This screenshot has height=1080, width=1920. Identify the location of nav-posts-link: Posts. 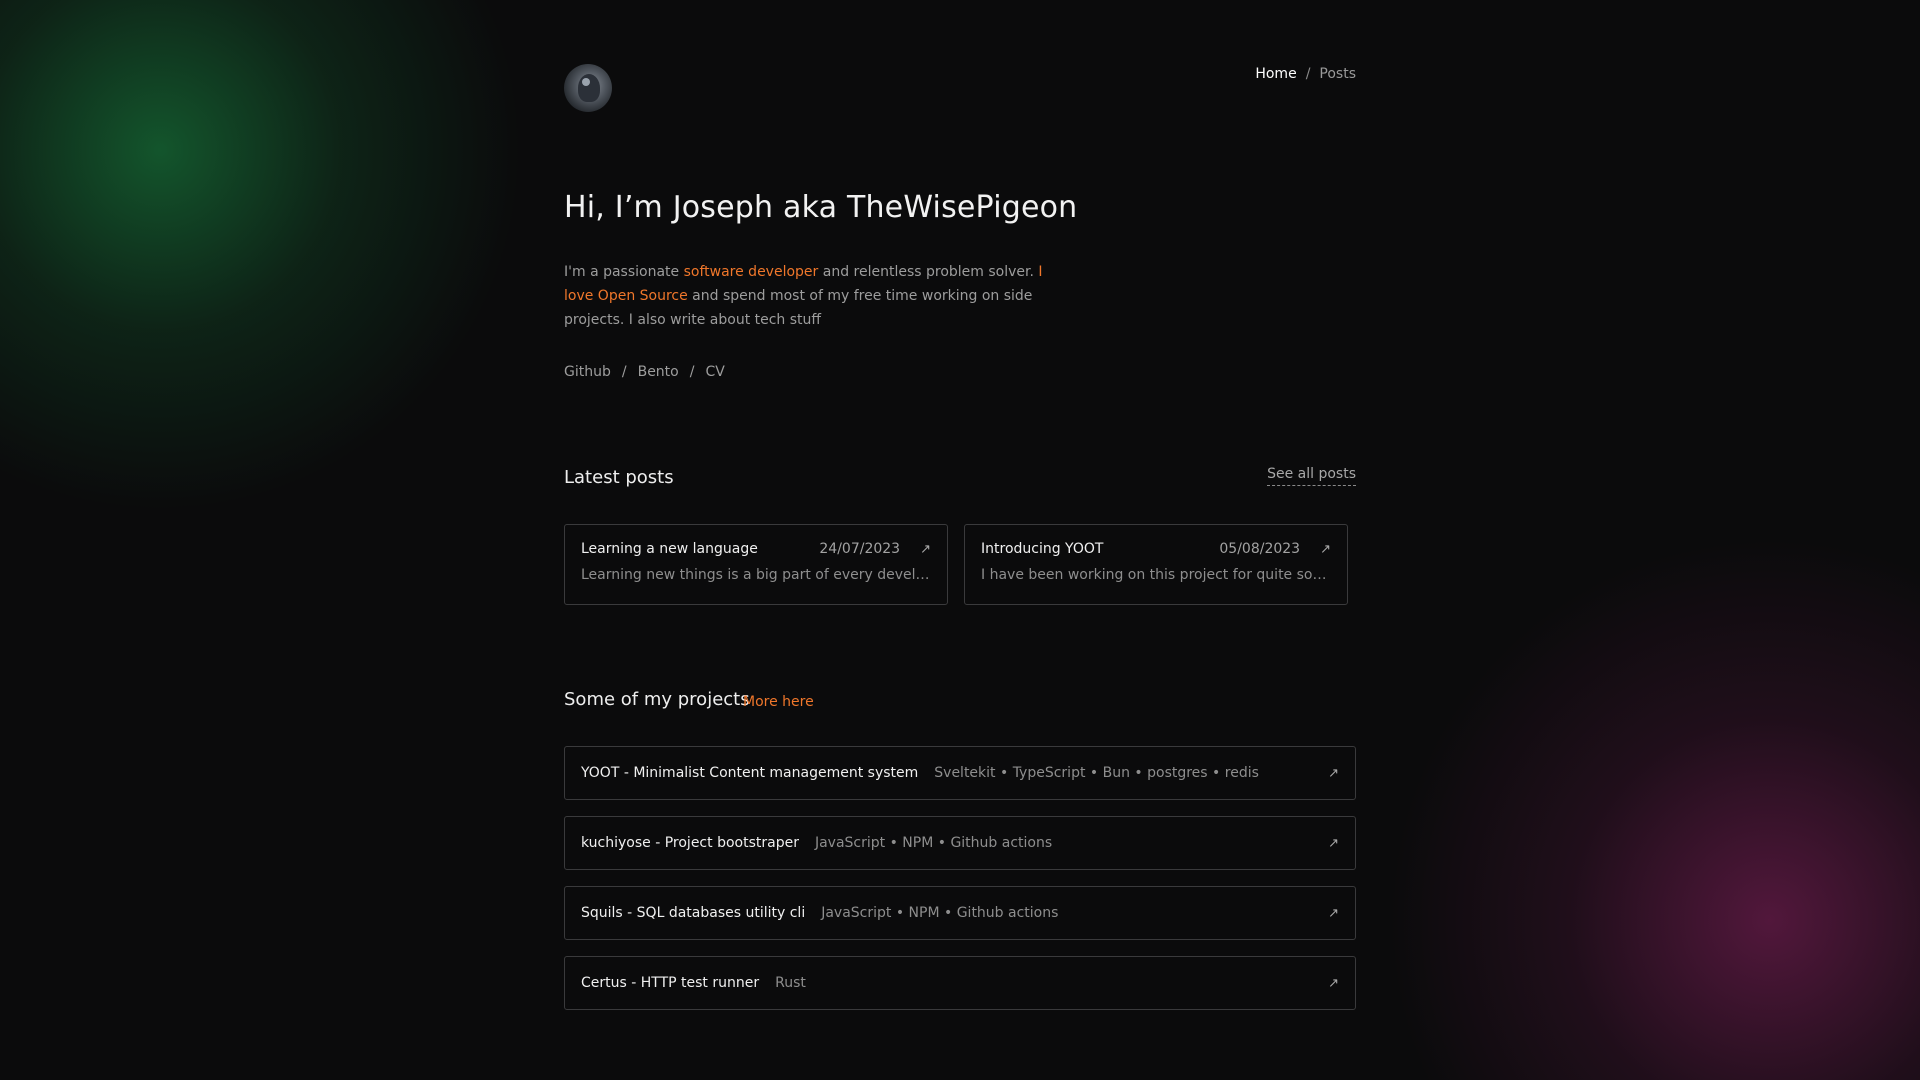
(1337, 74).